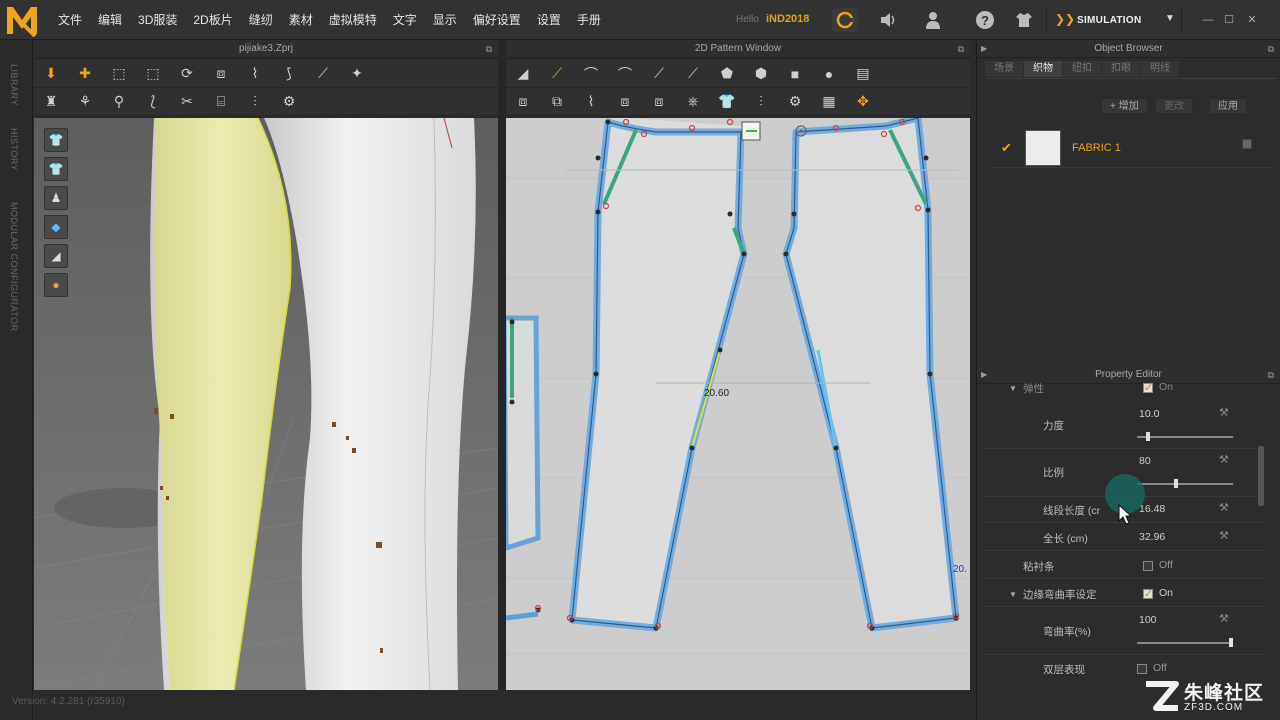 This screenshot has height=720, width=1280. I want to click on edit-curvature-icon: ⌒, so click(591, 74).